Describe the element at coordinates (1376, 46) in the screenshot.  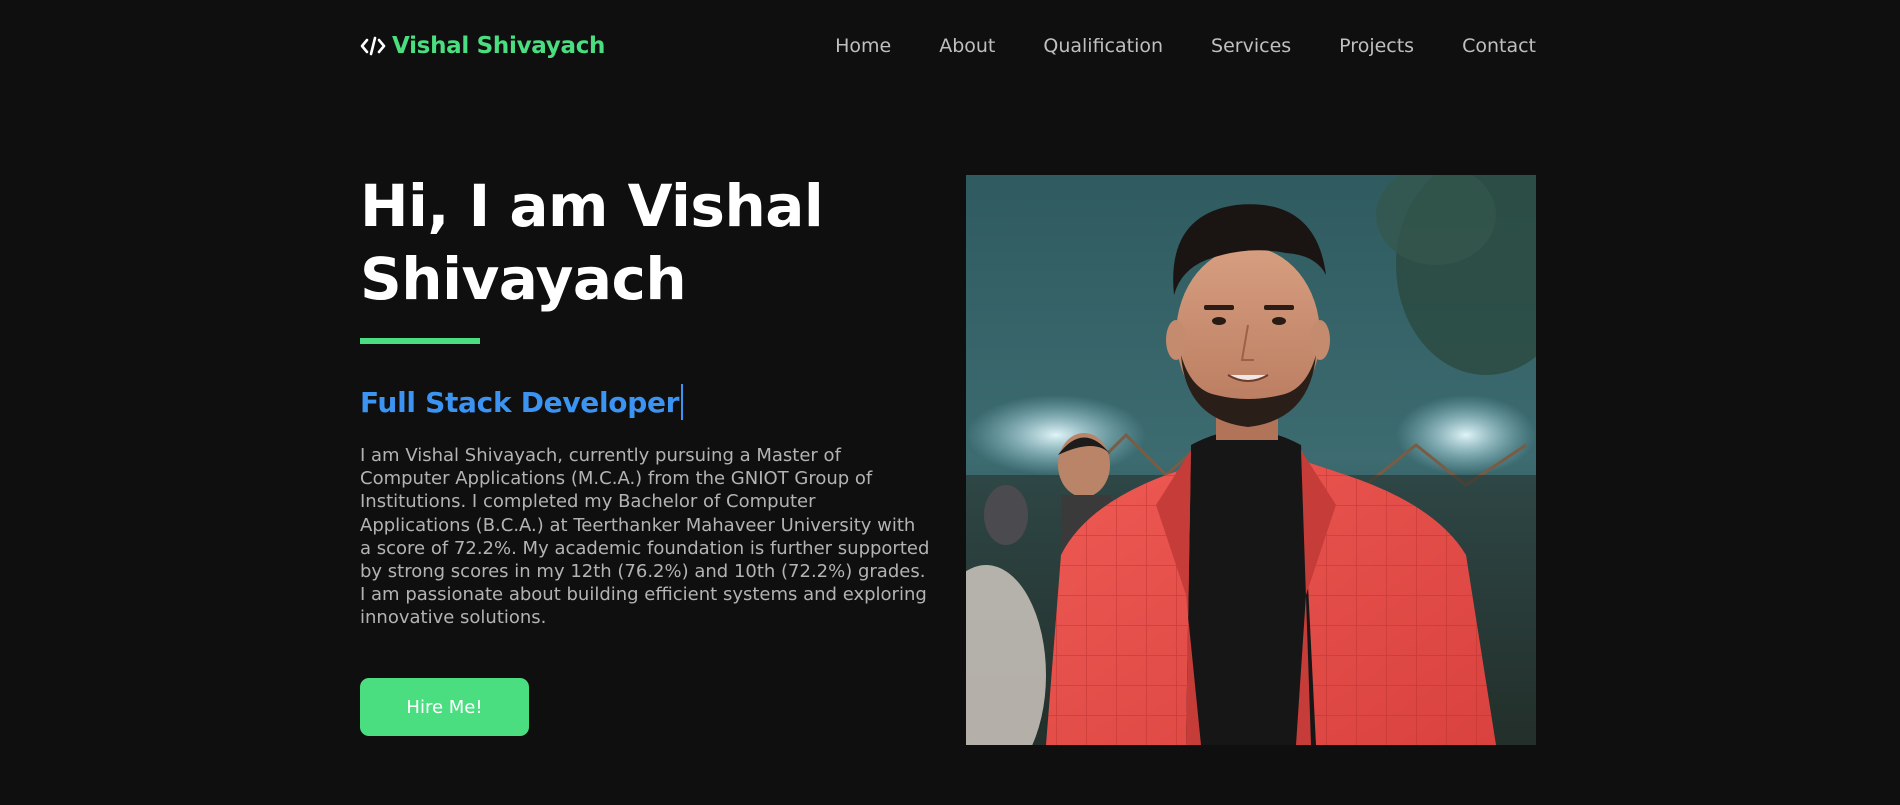
I see `nav-link-projects: Projects` at that location.